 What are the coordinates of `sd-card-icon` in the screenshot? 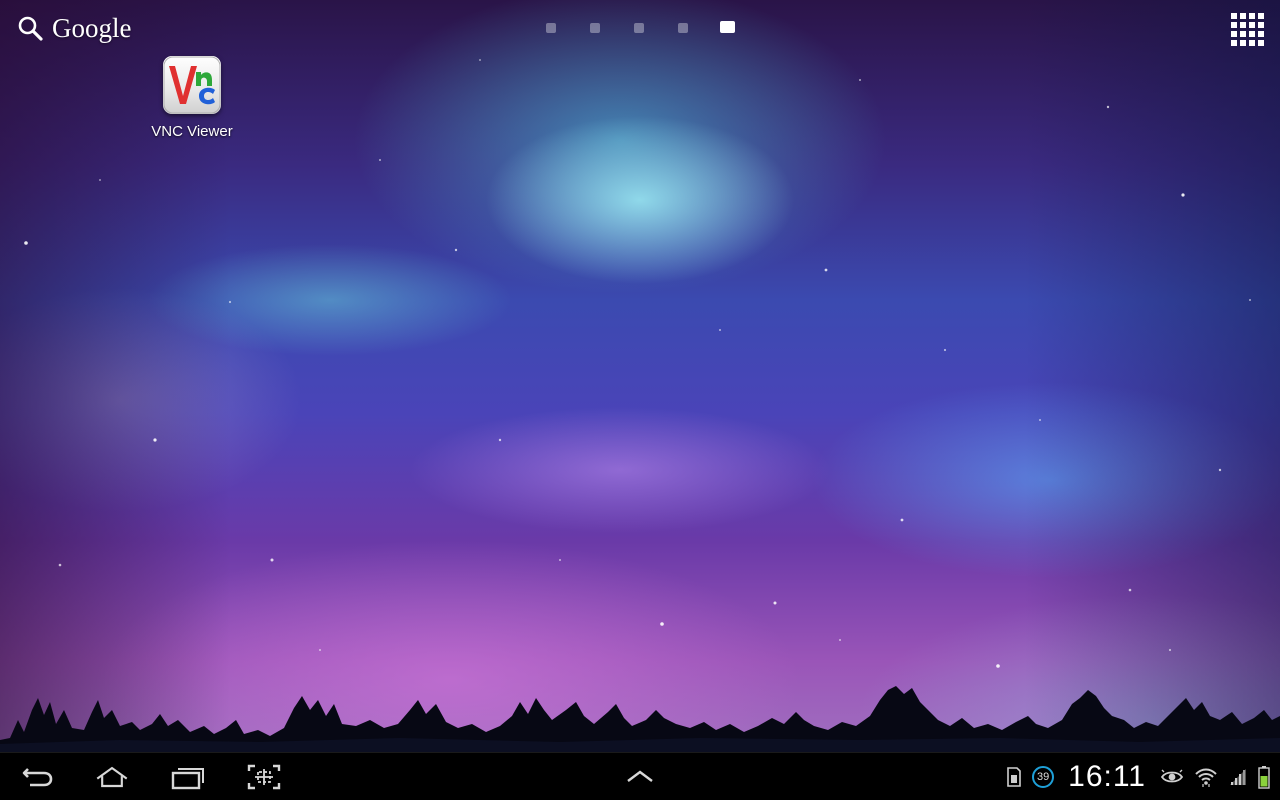 It's located at (1014, 777).